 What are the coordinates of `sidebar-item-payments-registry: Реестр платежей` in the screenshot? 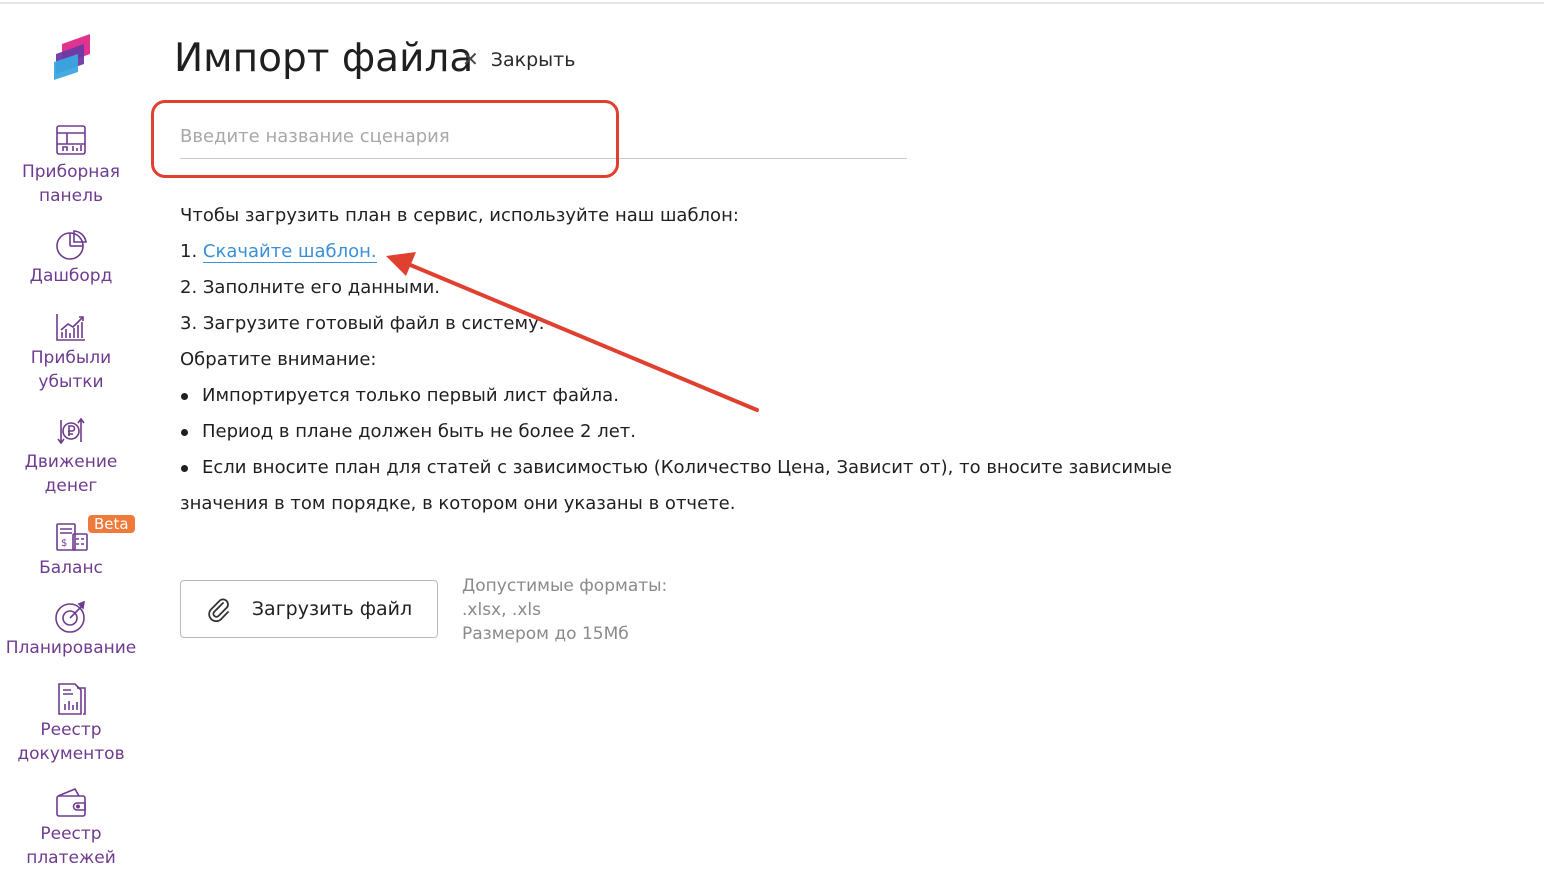 It's located at (71, 828).